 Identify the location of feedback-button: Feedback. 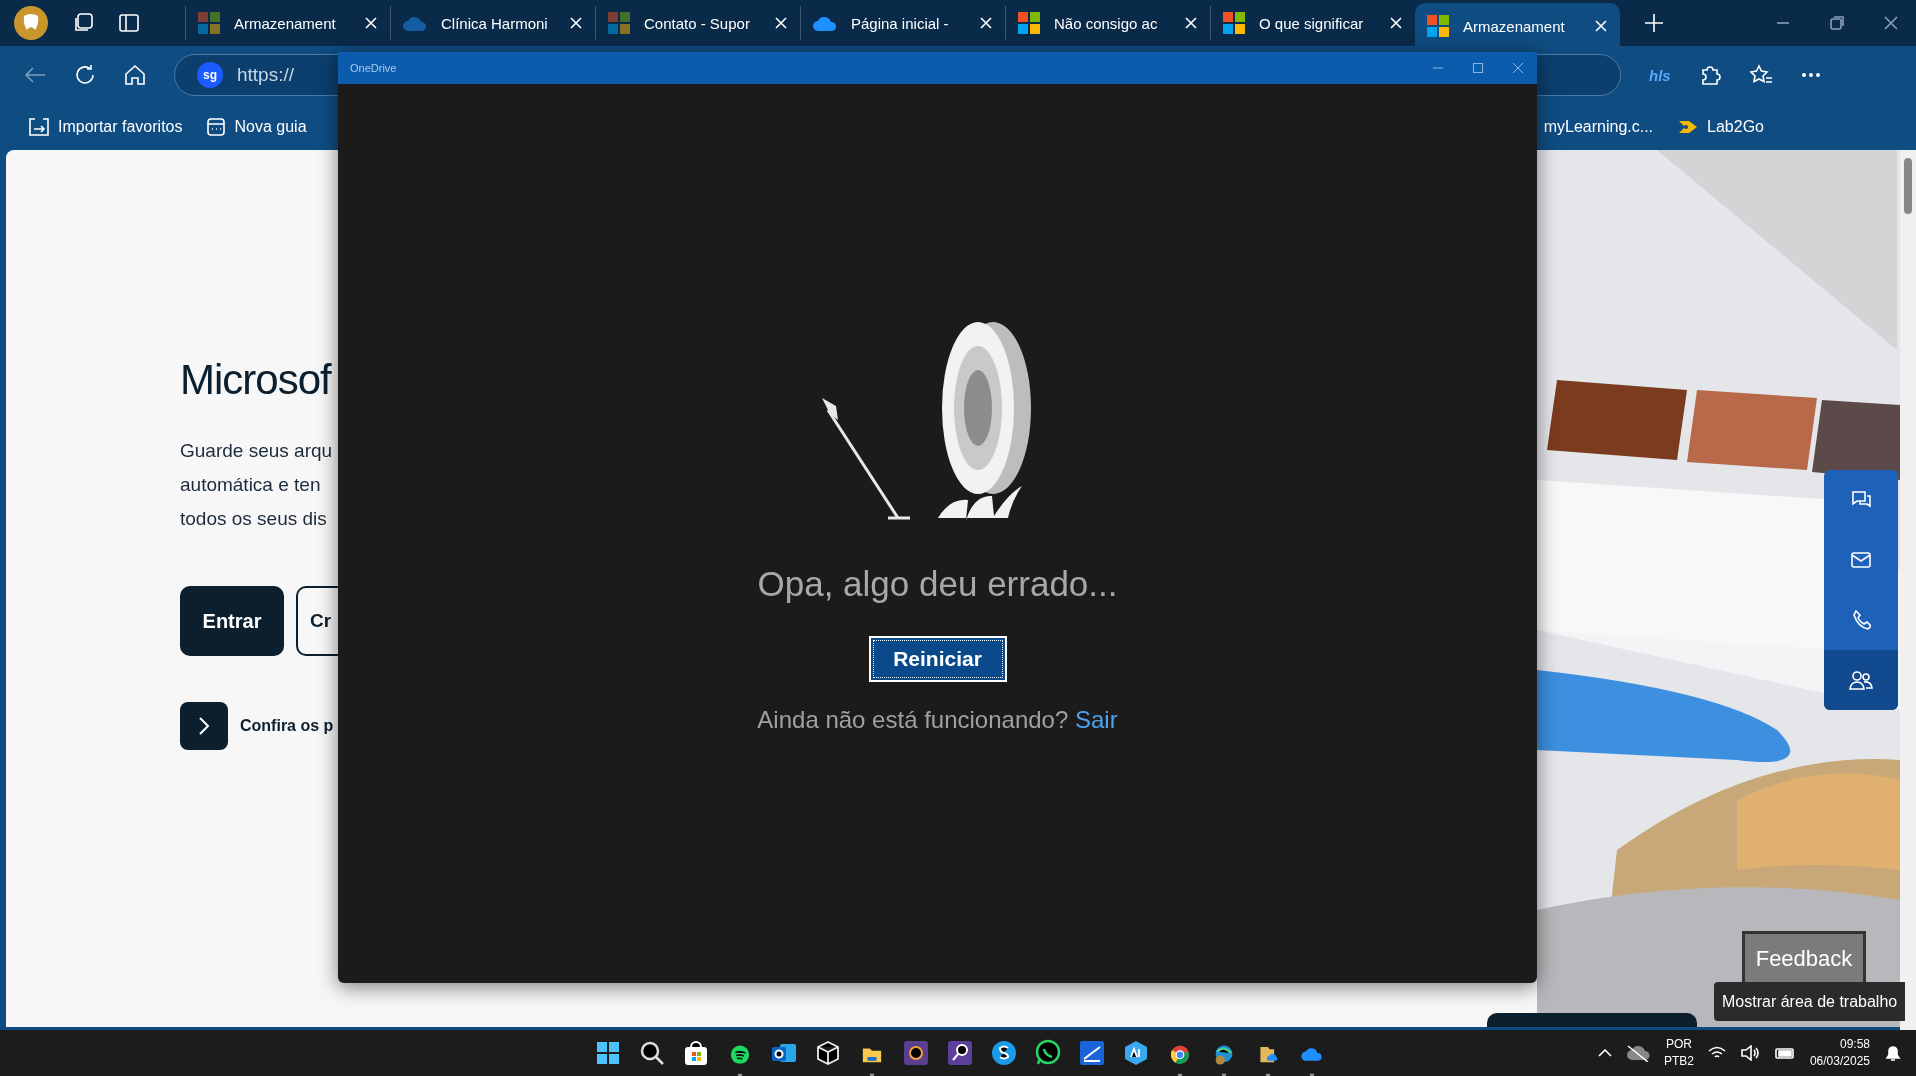
(1804, 957).